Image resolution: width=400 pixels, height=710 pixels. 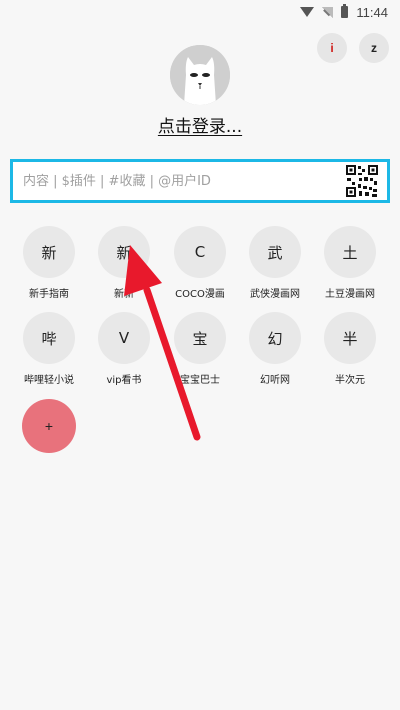 I want to click on source-tile: 哔 哔哩轻小说, so click(x=49, y=349).